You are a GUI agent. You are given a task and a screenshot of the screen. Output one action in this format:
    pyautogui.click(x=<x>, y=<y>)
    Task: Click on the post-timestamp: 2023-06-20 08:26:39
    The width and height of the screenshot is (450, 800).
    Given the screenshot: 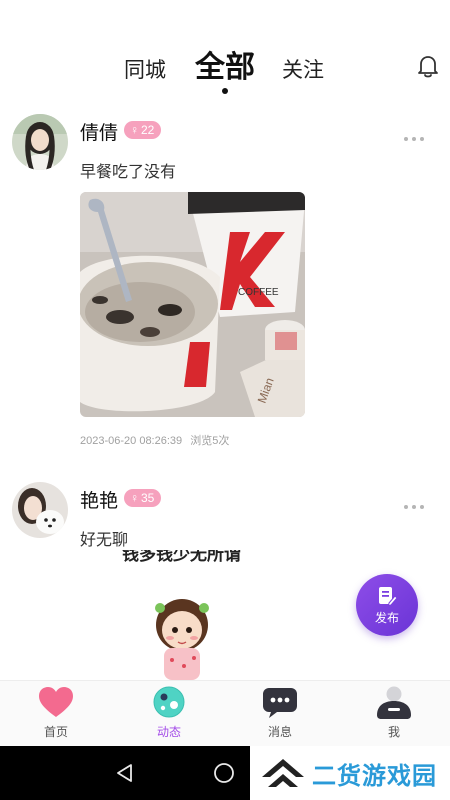 What is the action you would take?
    pyautogui.click(x=131, y=441)
    